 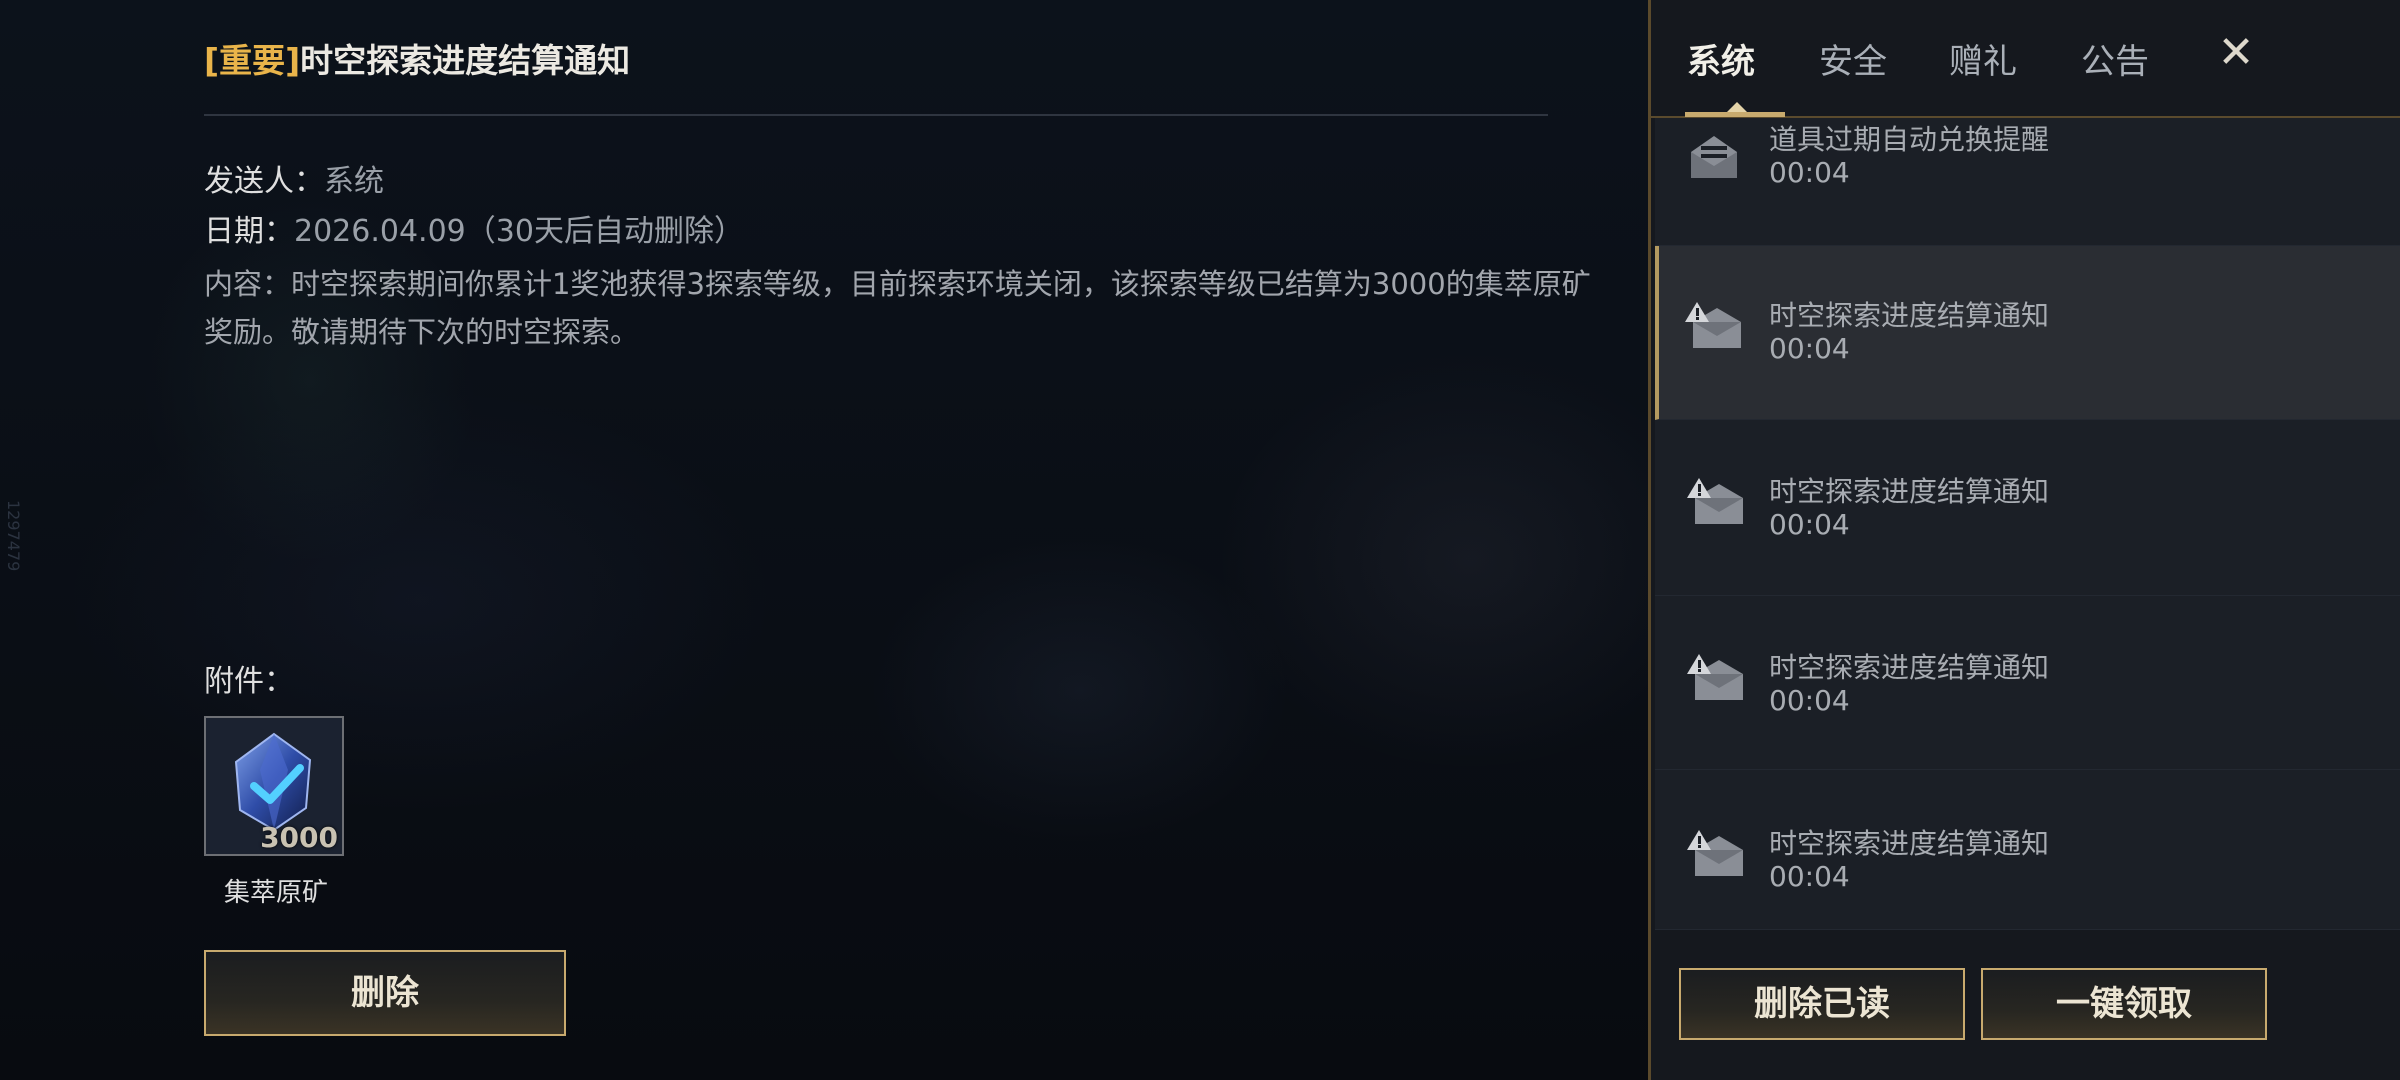 What do you see at coordinates (252, 60) in the screenshot?
I see `important-tag: [重要]` at bounding box center [252, 60].